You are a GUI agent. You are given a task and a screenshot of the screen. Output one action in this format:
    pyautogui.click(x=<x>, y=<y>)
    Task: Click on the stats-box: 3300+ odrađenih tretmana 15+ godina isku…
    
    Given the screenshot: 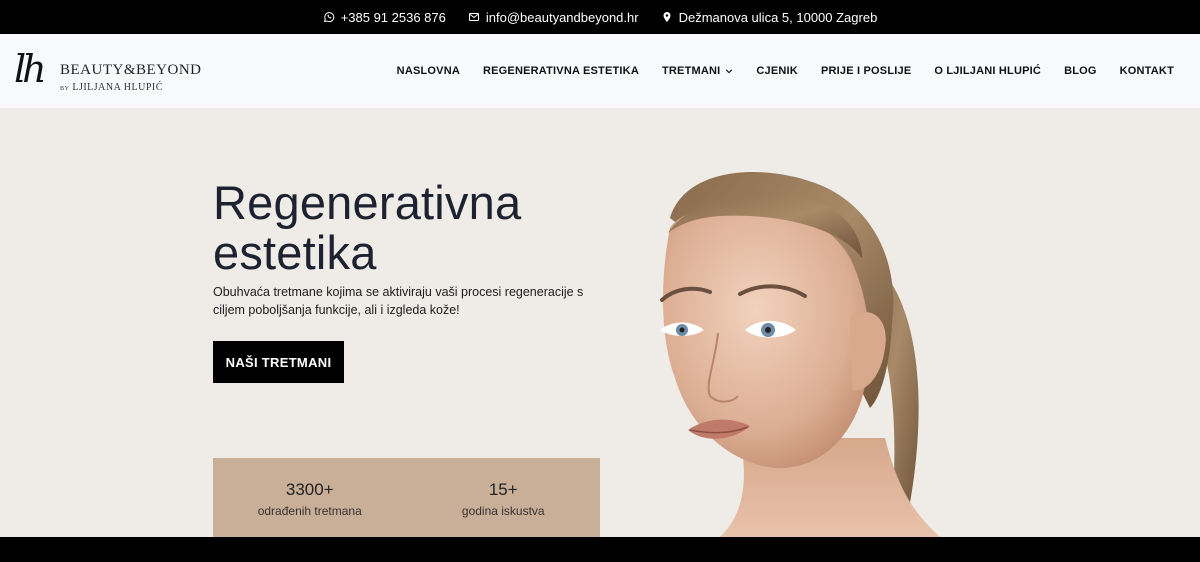 What is the action you would take?
    pyautogui.click(x=406, y=497)
    